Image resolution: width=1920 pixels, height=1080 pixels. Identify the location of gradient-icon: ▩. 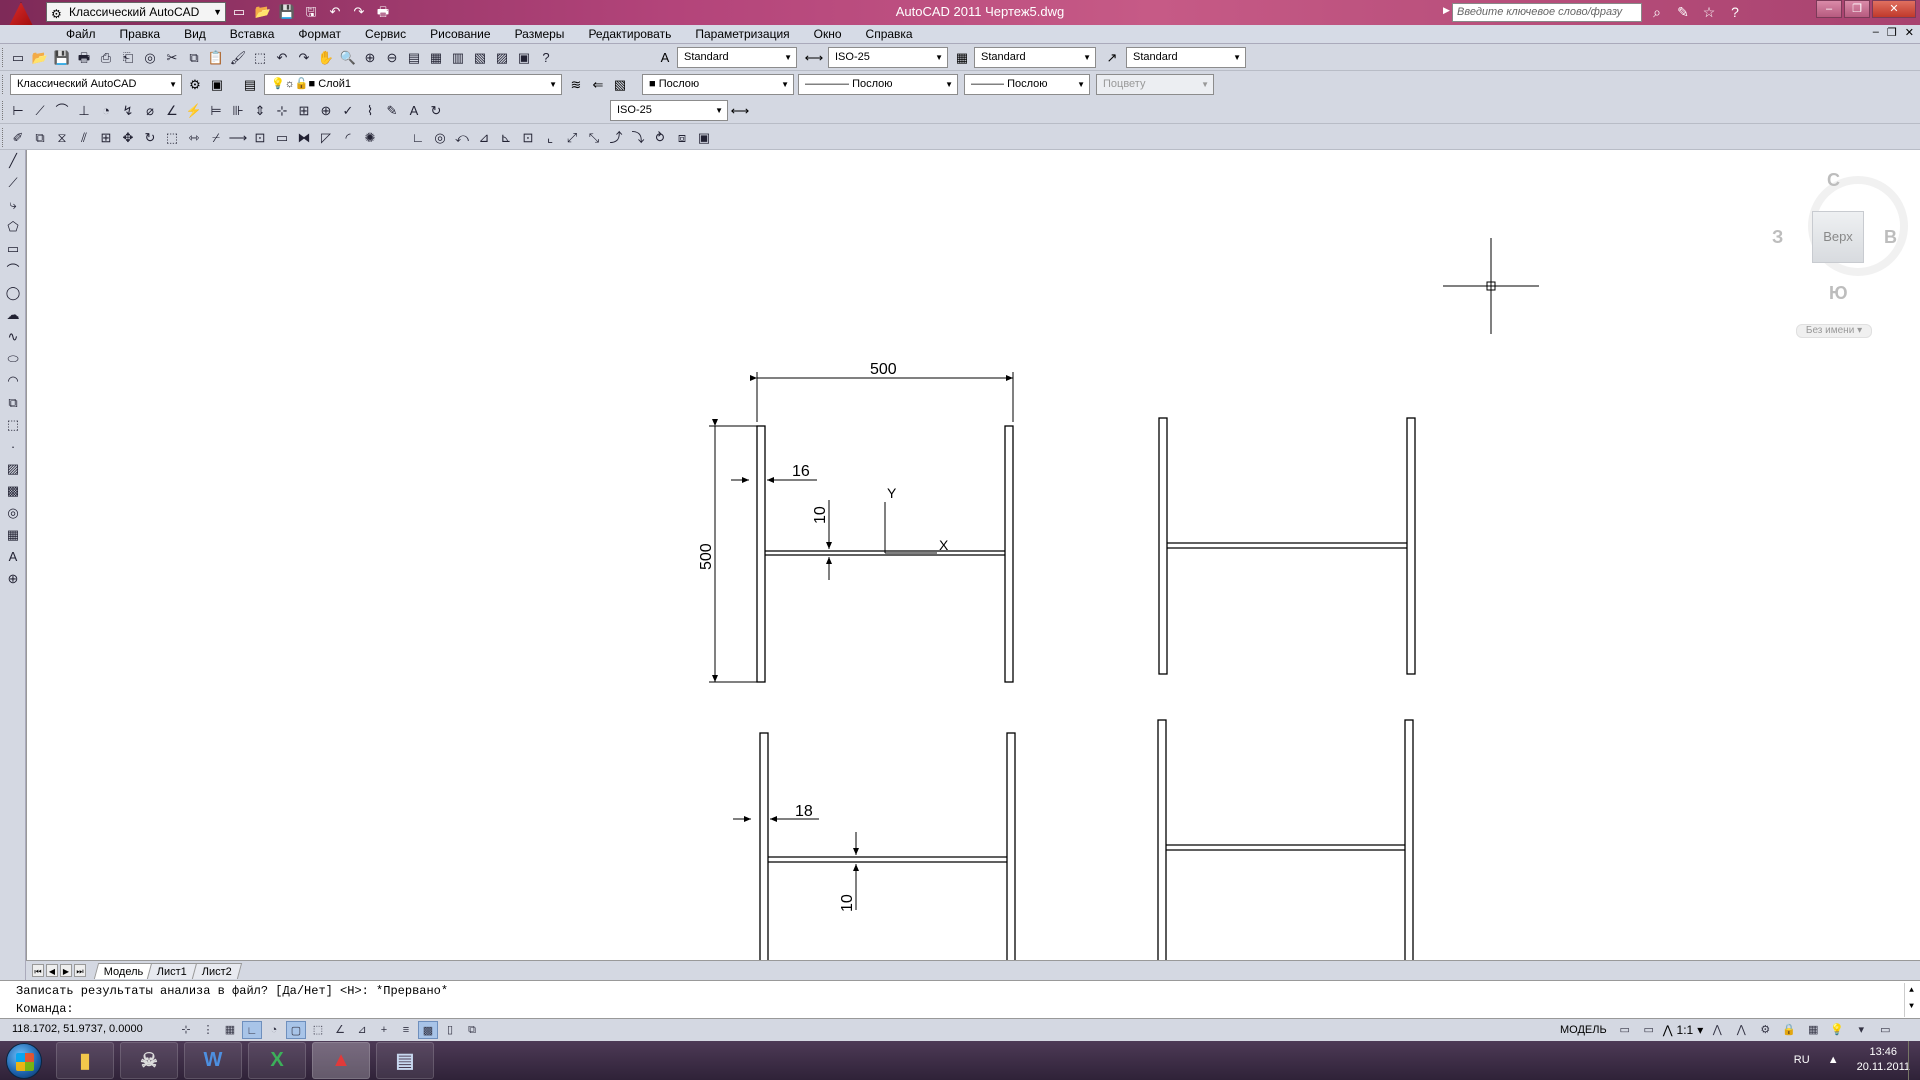
(13, 491).